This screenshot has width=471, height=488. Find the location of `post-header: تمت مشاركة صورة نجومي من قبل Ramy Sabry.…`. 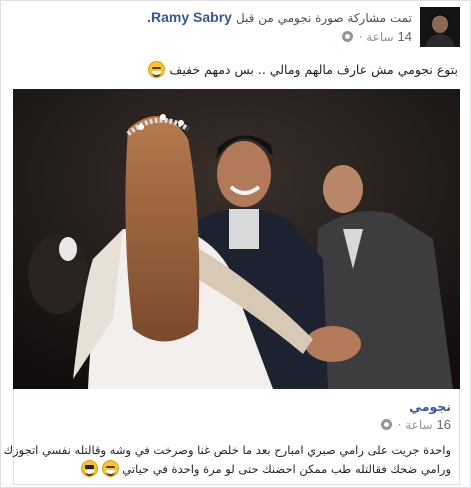

post-header: تمت مشاركة صورة نجومي من قبل Ramy Sabry.… is located at coordinates (235, 29).